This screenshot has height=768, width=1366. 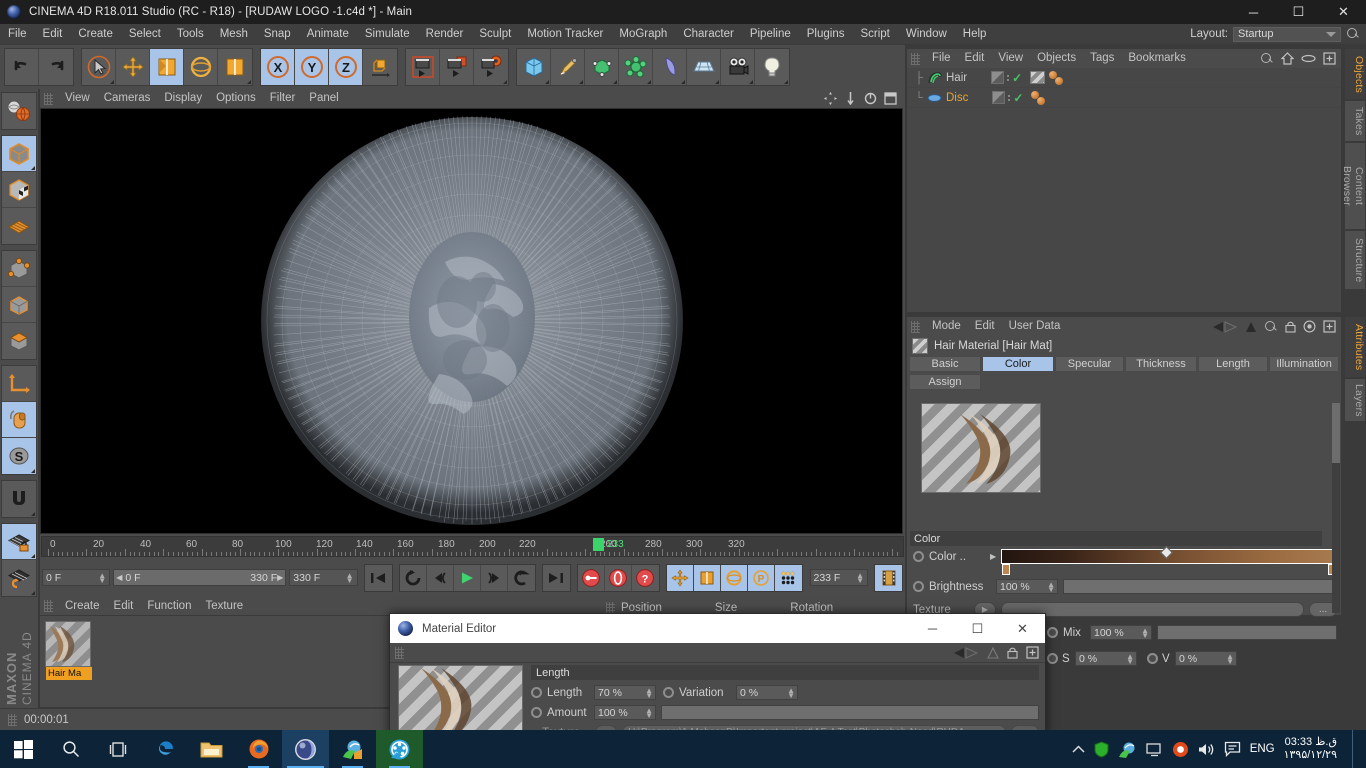 What do you see at coordinates (591, 577) in the screenshot?
I see `record-keyframe-button` at bounding box center [591, 577].